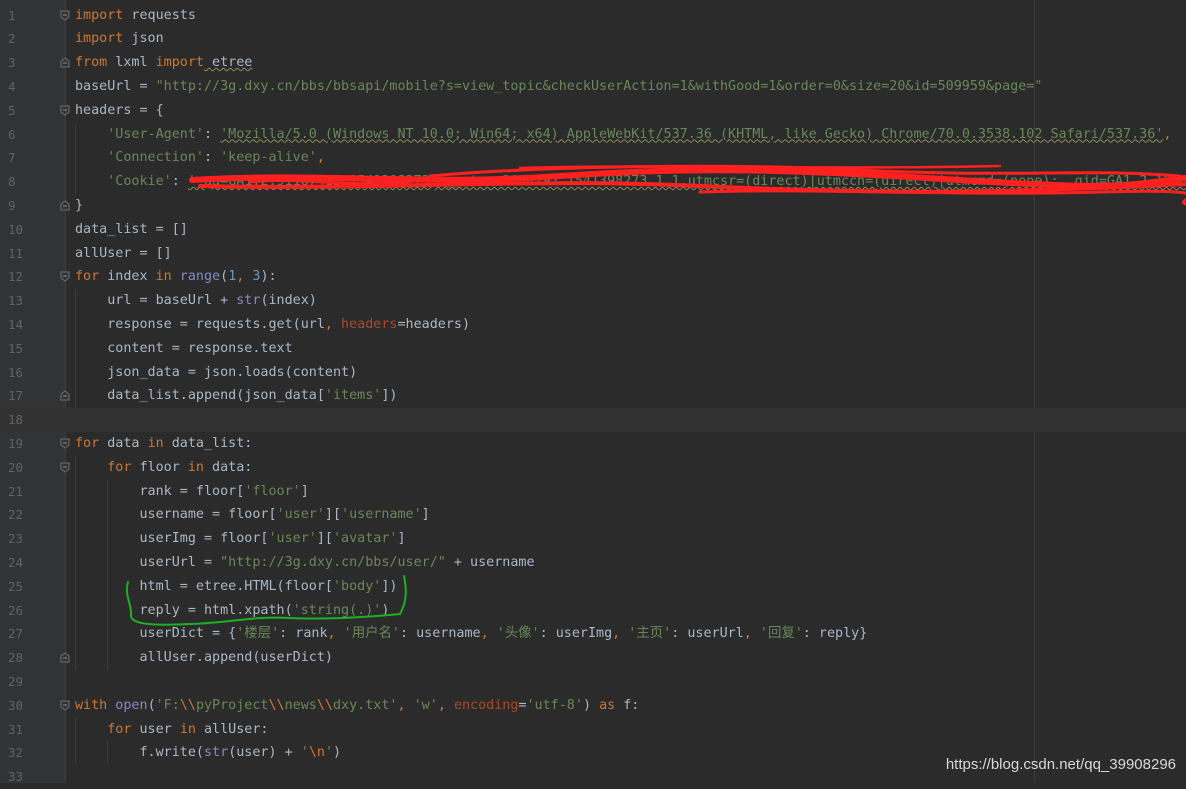 The width and height of the screenshot is (1186, 789). What do you see at coordinates (593, 515) in the screenshot?
I see `code-line: 22 username = floor['user']['username']` at bounding box center [593, 515].